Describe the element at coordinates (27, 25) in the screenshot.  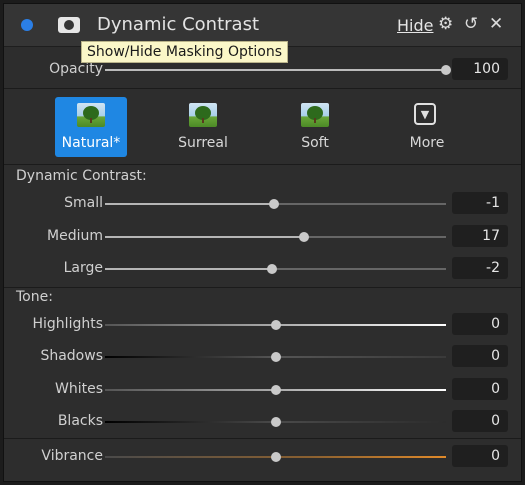
I see `active-dot-icon` at that location.